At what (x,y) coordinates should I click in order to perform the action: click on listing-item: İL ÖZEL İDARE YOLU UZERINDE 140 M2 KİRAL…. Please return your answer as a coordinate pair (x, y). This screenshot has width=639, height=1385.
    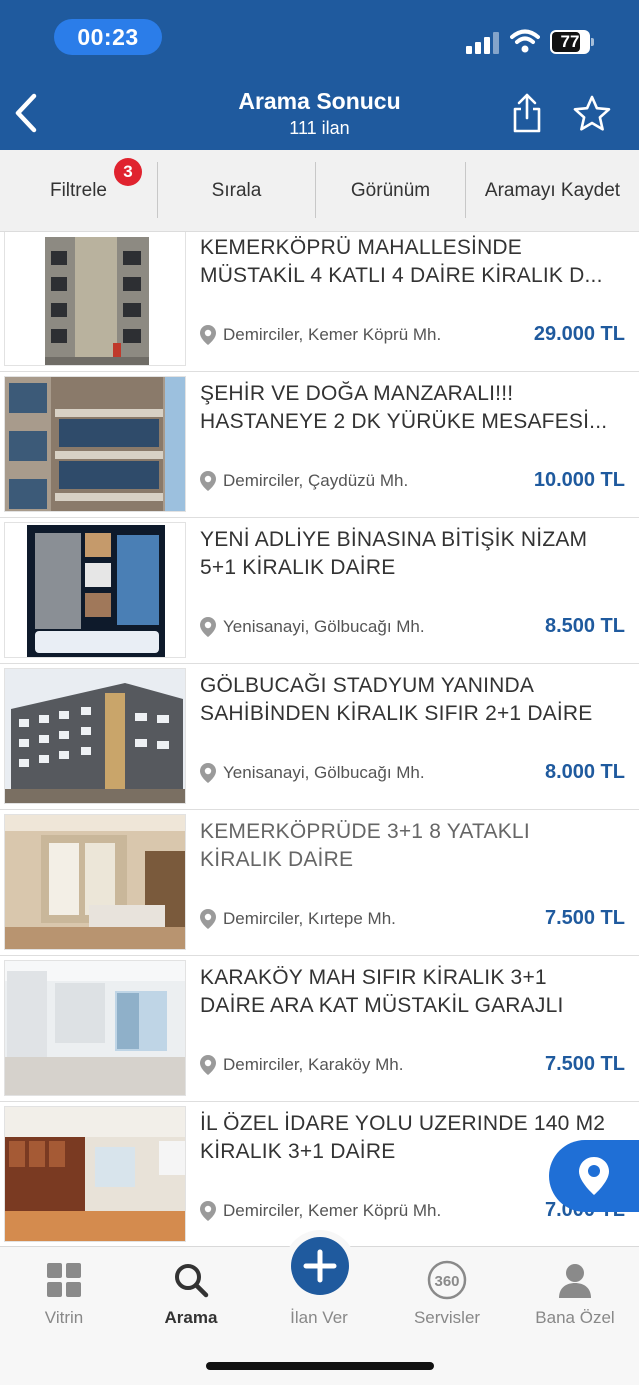
    Looking at the image, I should click on (319, 1174).